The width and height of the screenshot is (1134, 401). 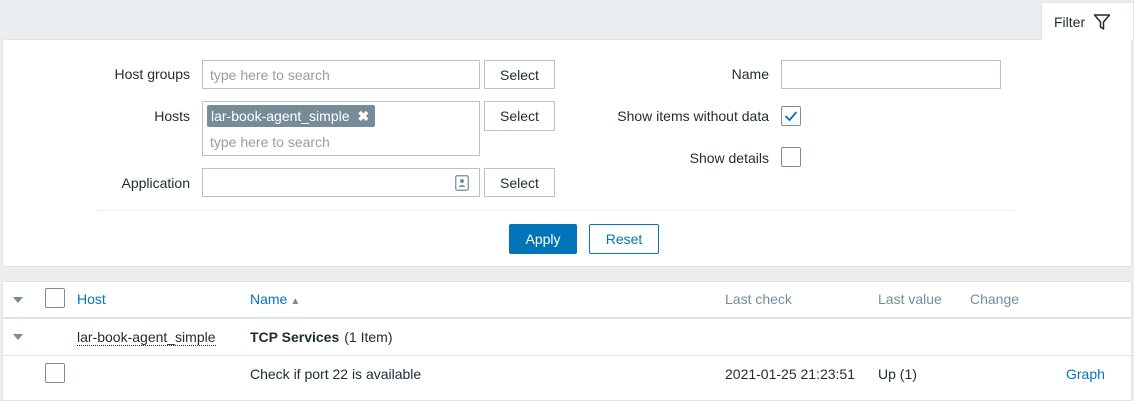 I want to click on collapse-group-icon, so click(x=18, y=337).